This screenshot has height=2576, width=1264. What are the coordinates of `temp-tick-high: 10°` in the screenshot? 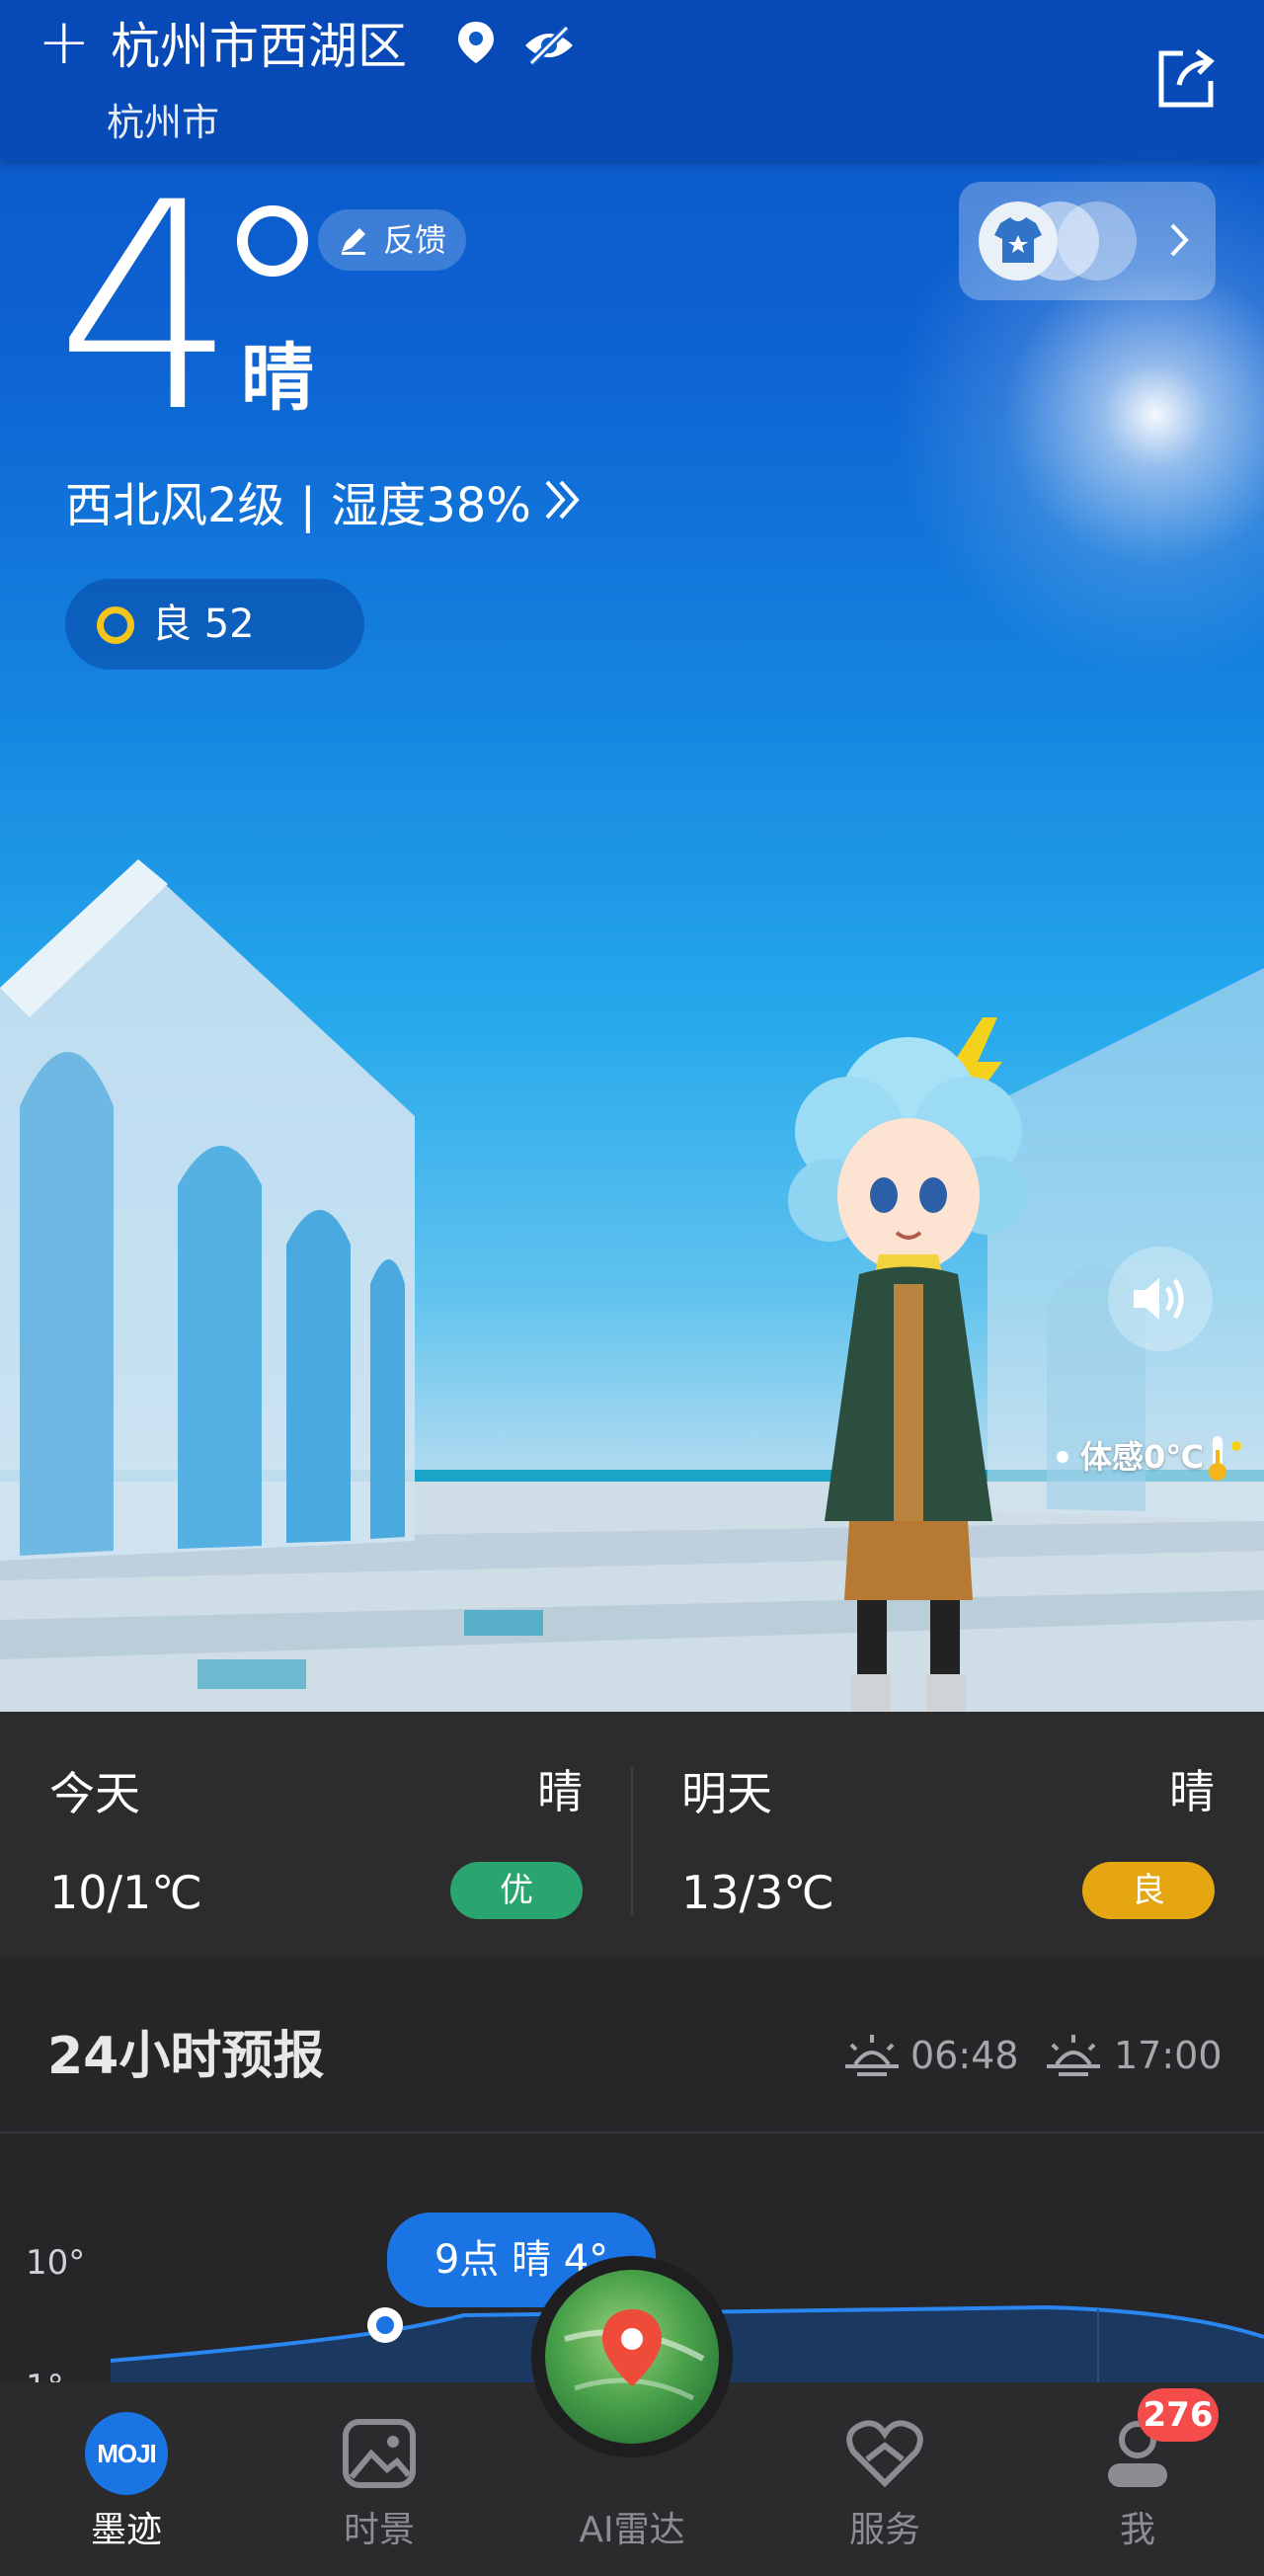 It's located at (56, 2263).